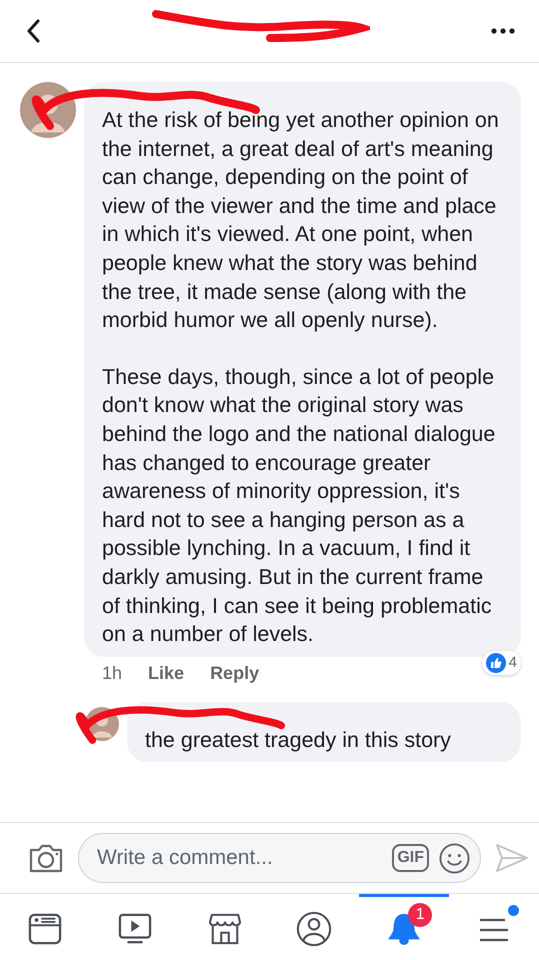 This screenshot has height=960, width=539. I want to click on thumbs-up-icon, so click(496, 662).